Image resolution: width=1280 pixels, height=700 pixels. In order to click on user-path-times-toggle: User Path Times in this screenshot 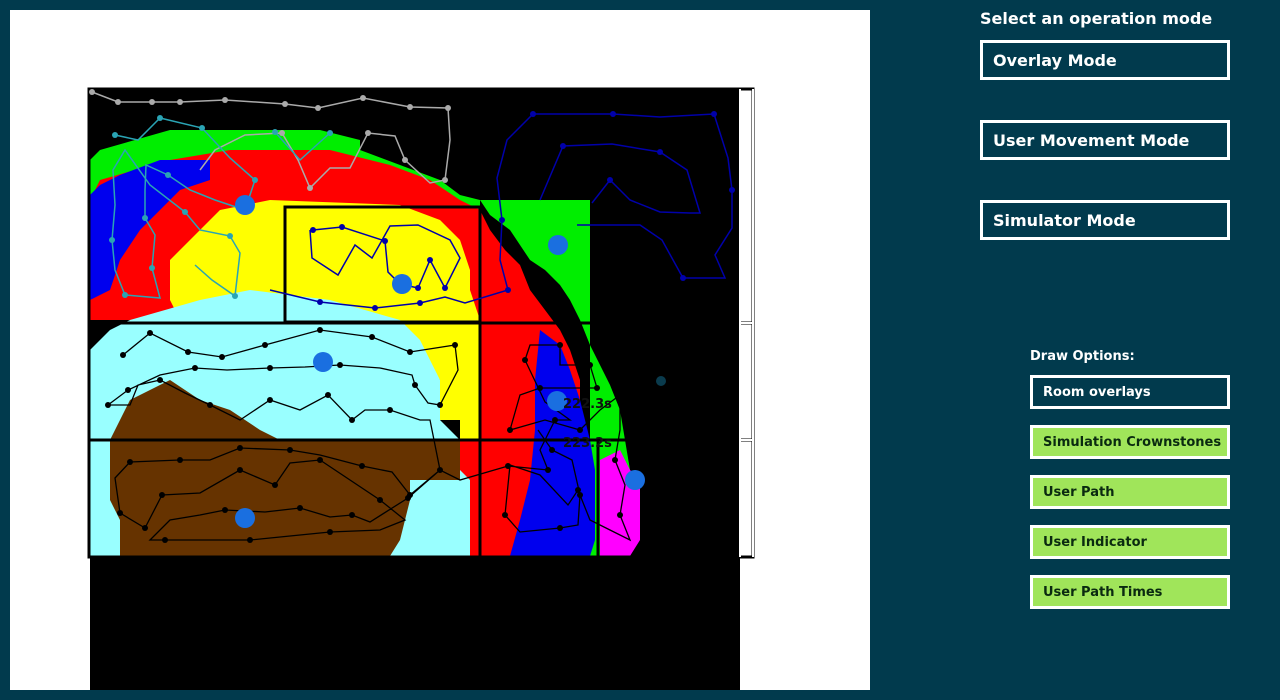, I will do `click(1130, 592)`.